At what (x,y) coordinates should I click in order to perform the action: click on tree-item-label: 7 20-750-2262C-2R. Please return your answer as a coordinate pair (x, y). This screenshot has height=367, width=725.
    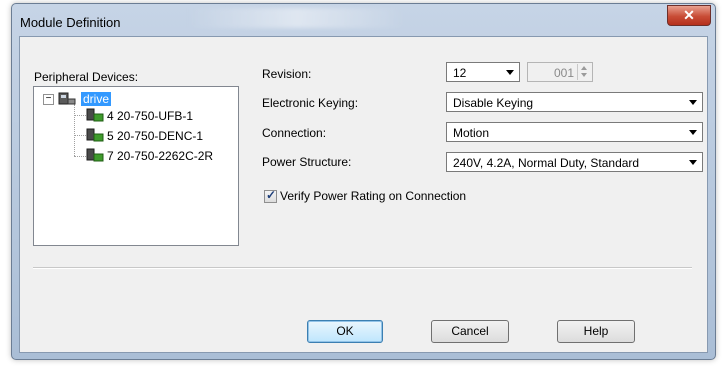
    Looking at the image, I should click on (160, 156).